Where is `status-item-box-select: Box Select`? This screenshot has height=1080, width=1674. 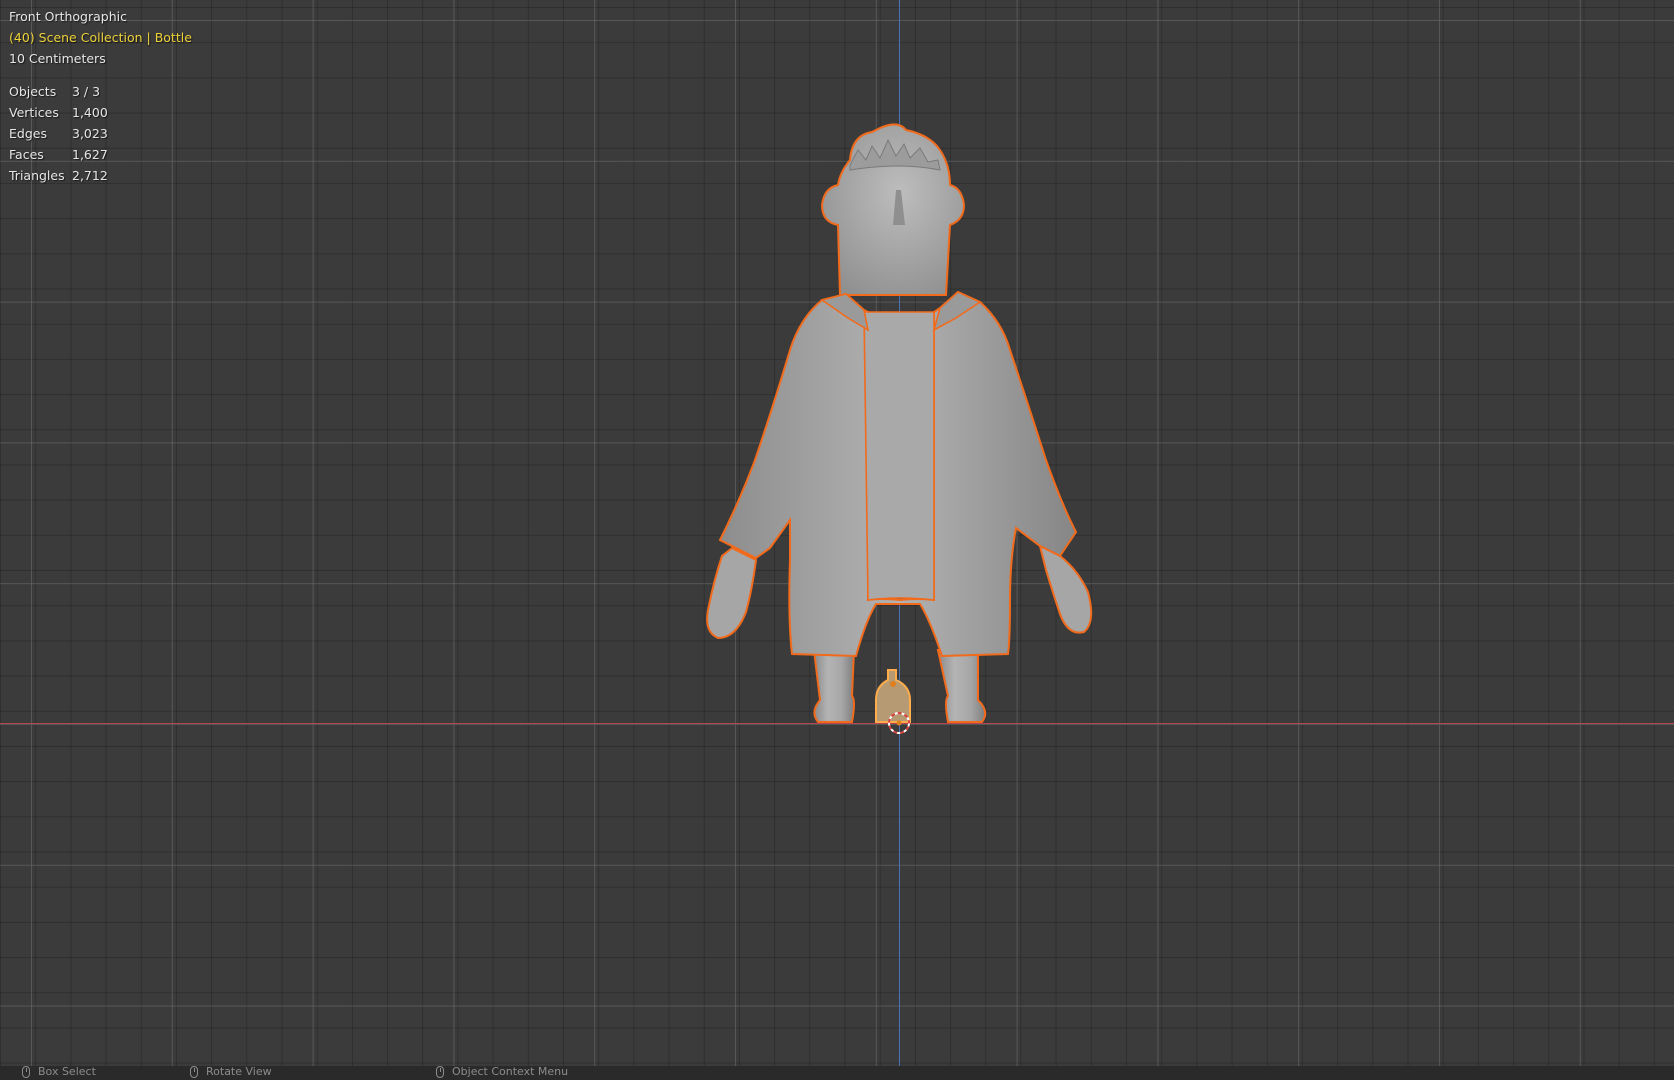
status-item-box-select: Box Select is located at coordinates (59, 1073).